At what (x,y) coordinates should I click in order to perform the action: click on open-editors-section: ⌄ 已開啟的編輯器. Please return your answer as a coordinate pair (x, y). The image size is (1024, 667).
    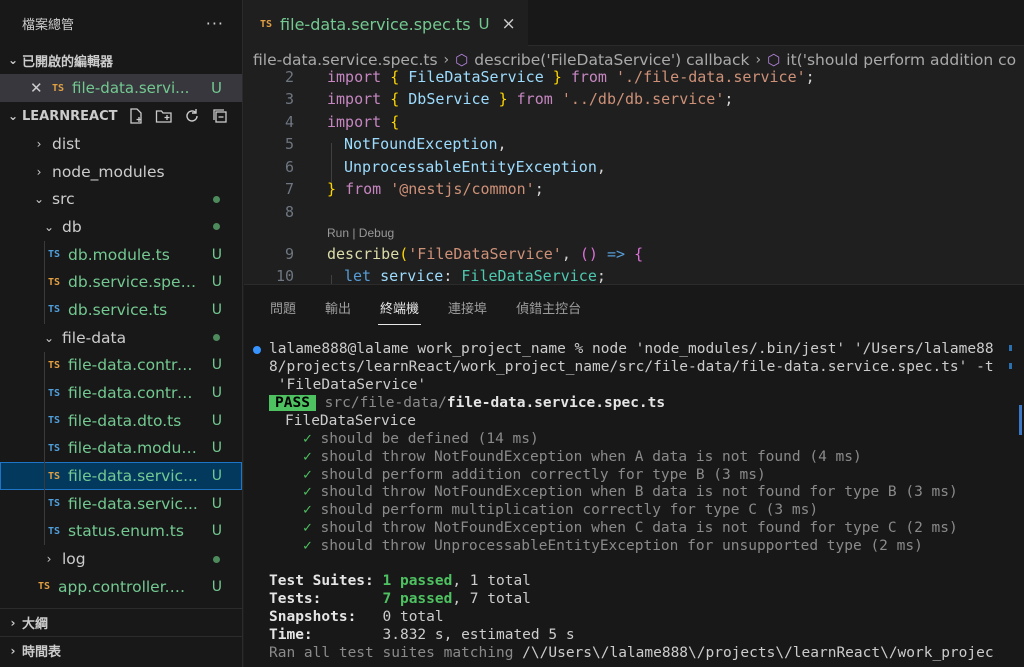
    Looking at the image, I should click on (121, 60).